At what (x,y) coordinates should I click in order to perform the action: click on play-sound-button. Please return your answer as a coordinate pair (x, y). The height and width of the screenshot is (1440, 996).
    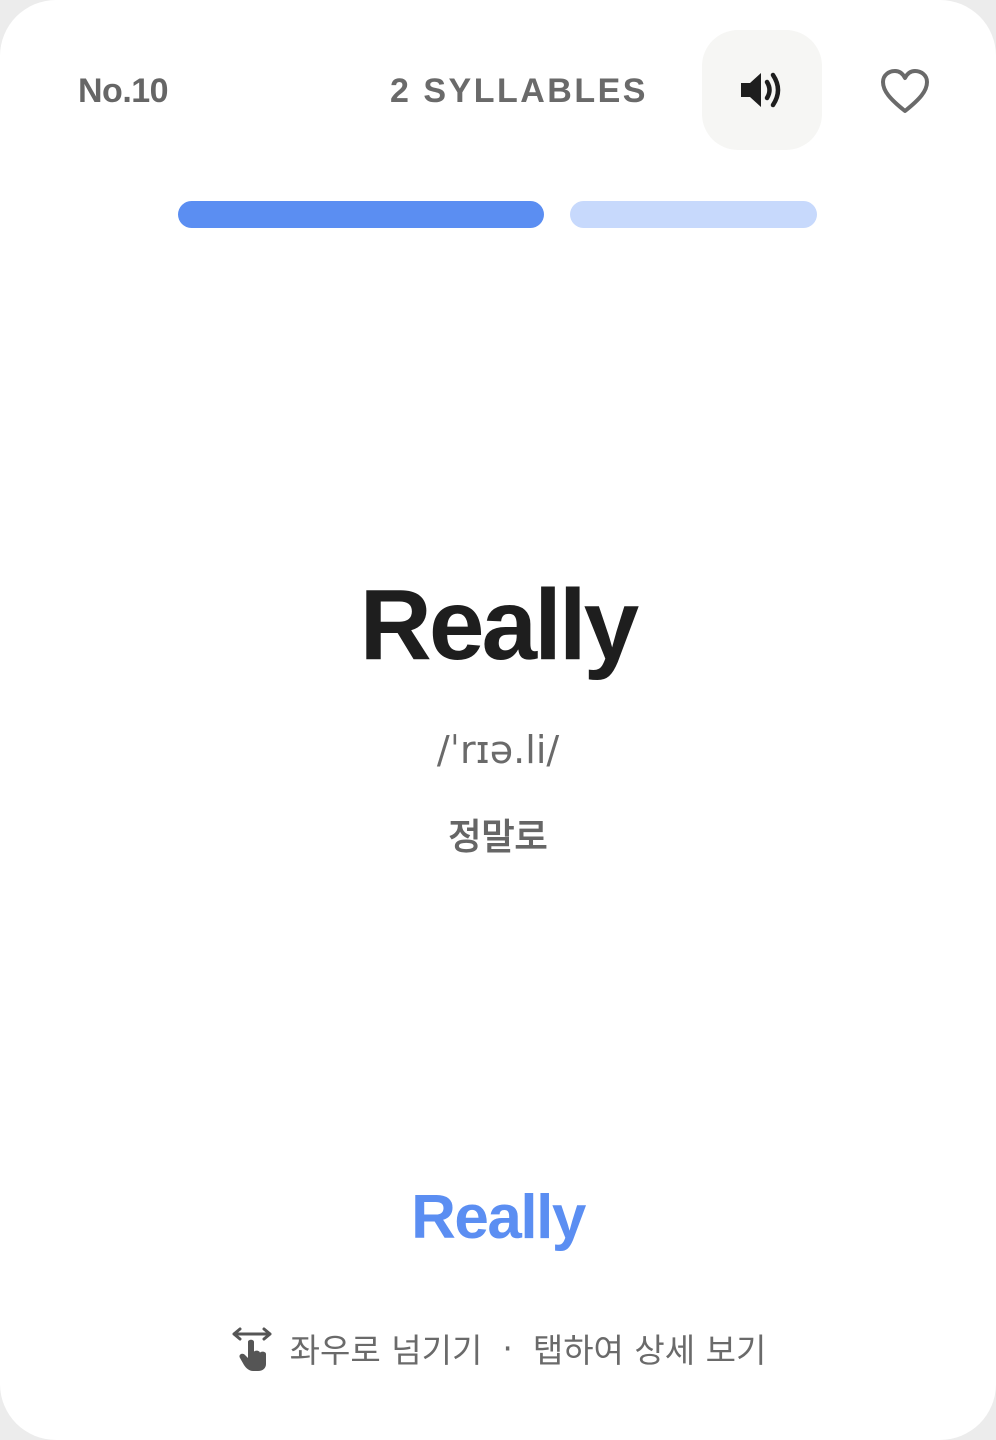
    Looking at the image, I should click on (762, 90).